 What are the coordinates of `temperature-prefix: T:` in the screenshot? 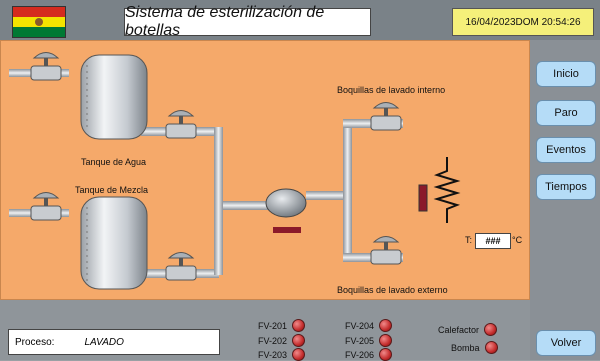 It's located at (469, 240).